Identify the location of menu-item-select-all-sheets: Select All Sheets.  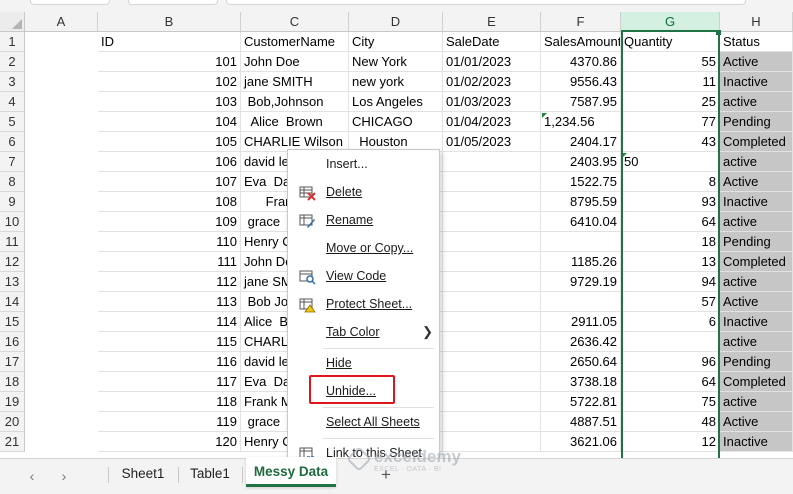
(364, 422).